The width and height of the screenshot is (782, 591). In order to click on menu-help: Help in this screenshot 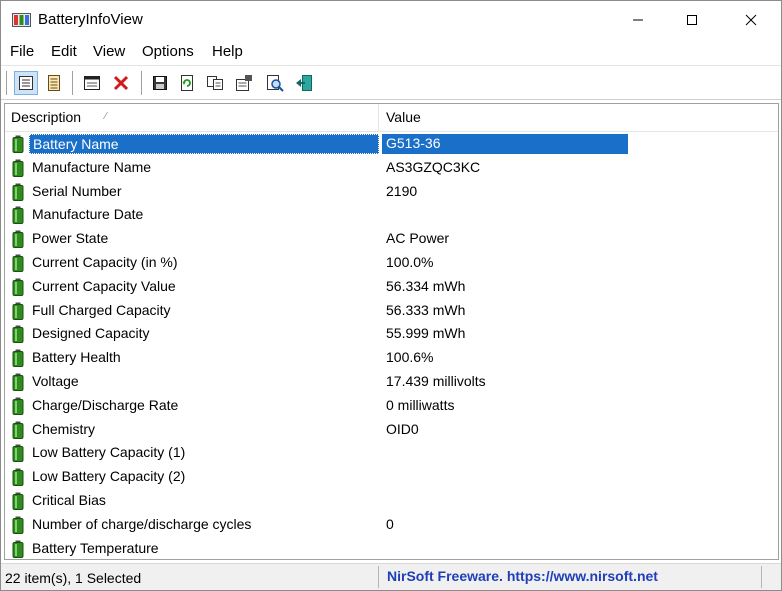, I will do `click(227, 51)`.